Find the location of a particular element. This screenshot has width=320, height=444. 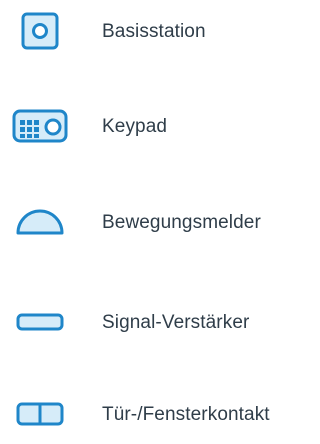

device-label: Basisstation is located at coordinates (154, 31).